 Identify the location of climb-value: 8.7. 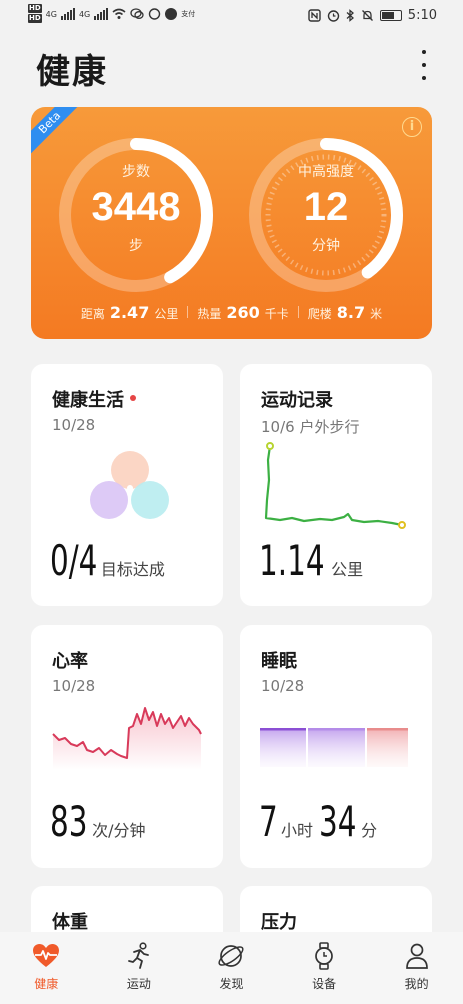
(351, 312).